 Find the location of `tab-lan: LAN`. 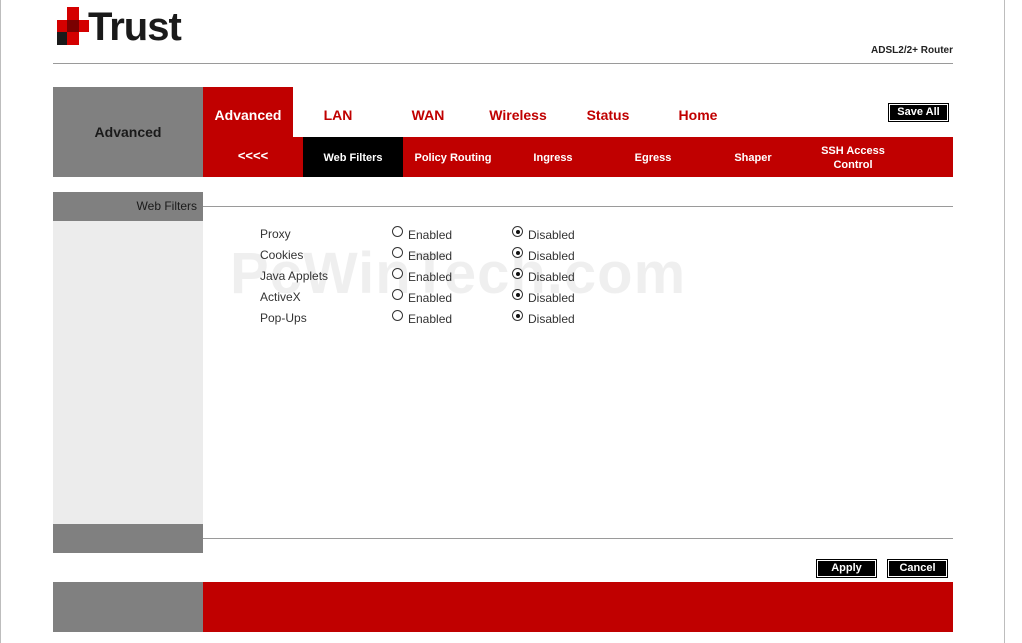

tab-lan: LAN is located at coordinates (338, 115).